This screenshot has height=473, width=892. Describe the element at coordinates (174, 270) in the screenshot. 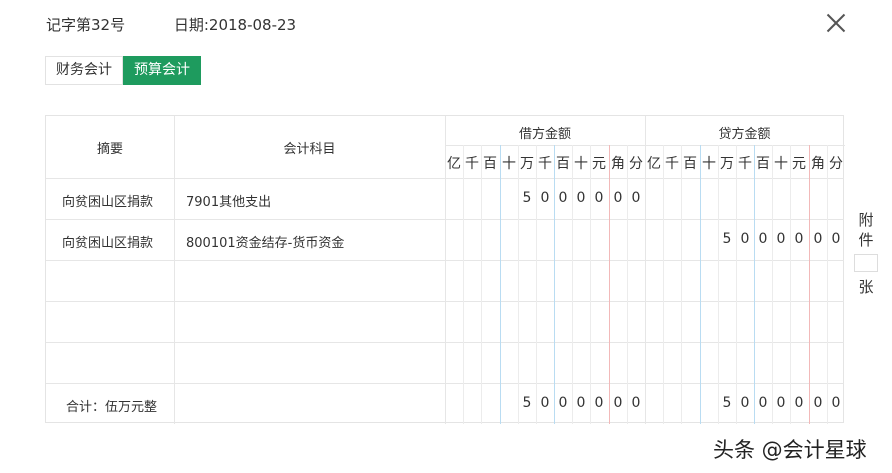

I see `column-rule` at that location.